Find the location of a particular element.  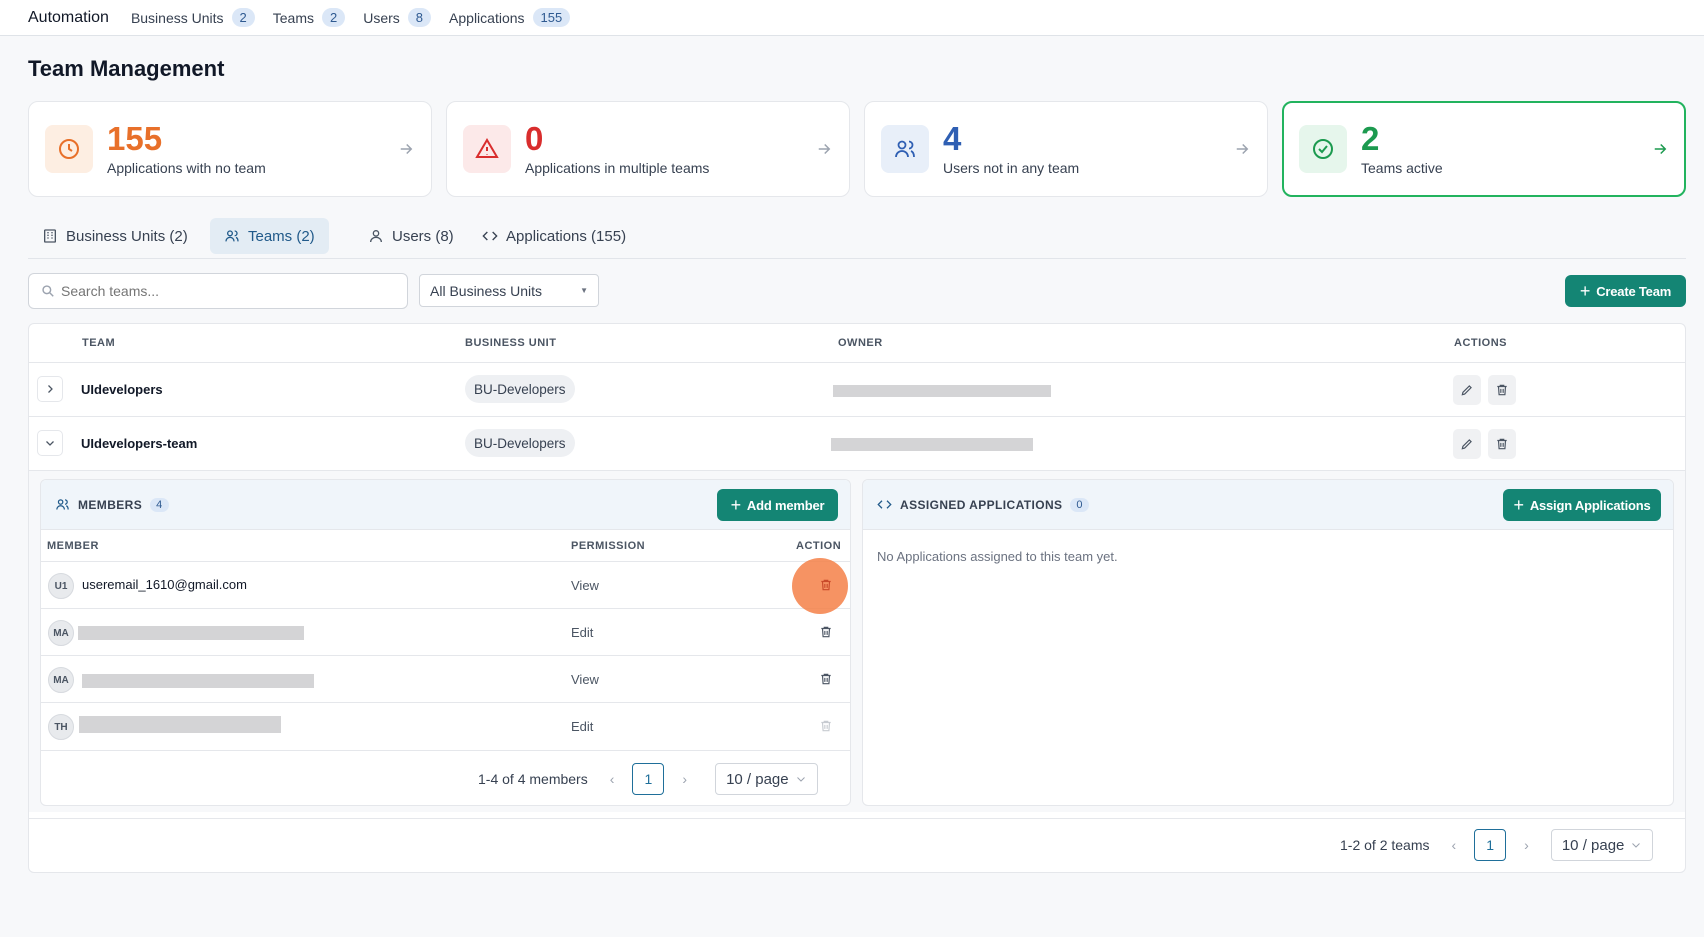

avatar: TH is located at coordinates (61, 727).